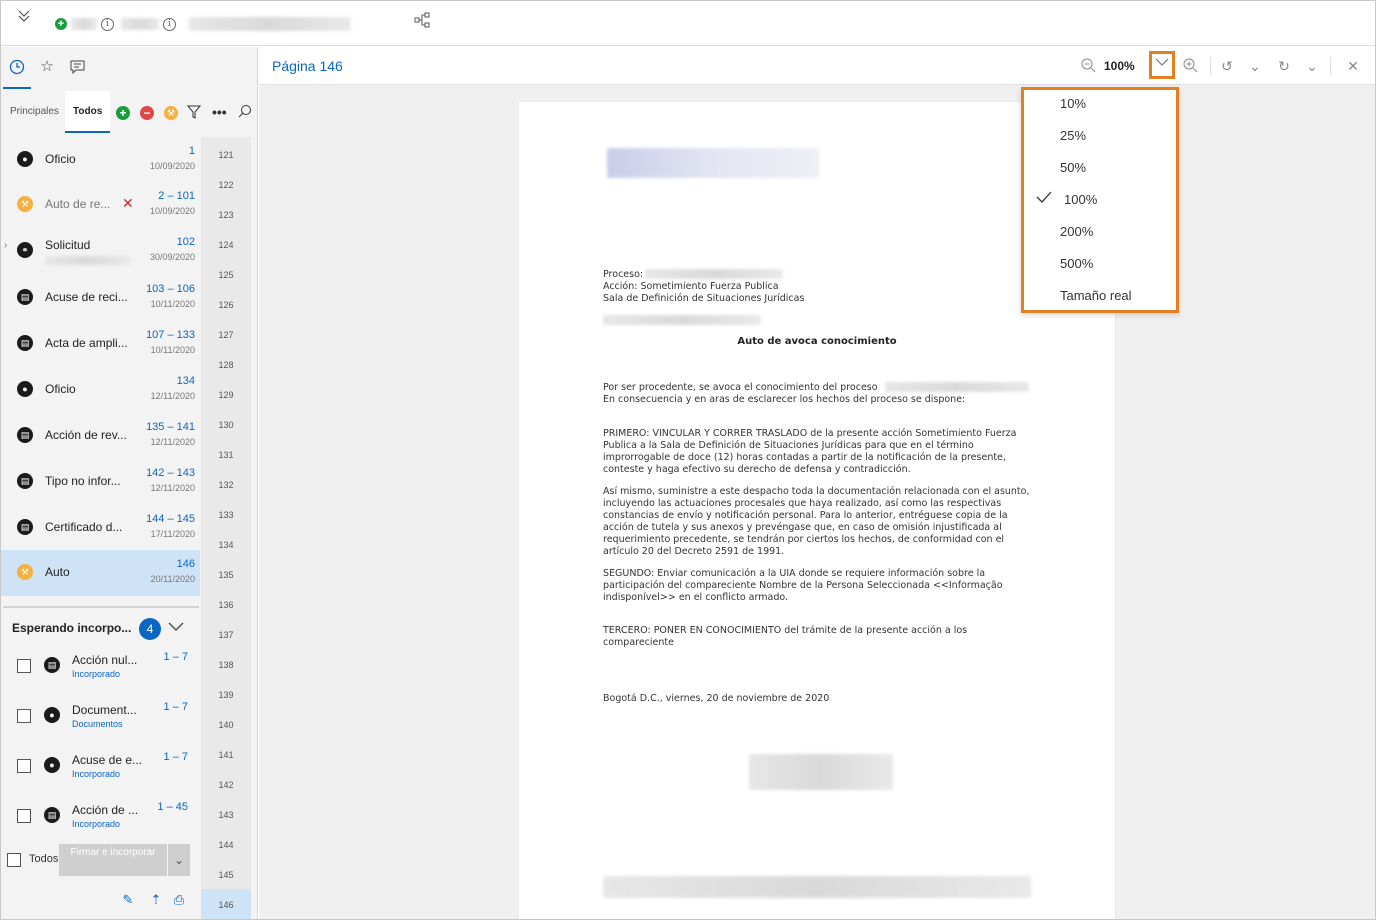 This screenshot has height=920, width=1376. Describe the element at coordinates (1190, 66) in the screenshot. I see `zoom-in-icon` at that location.